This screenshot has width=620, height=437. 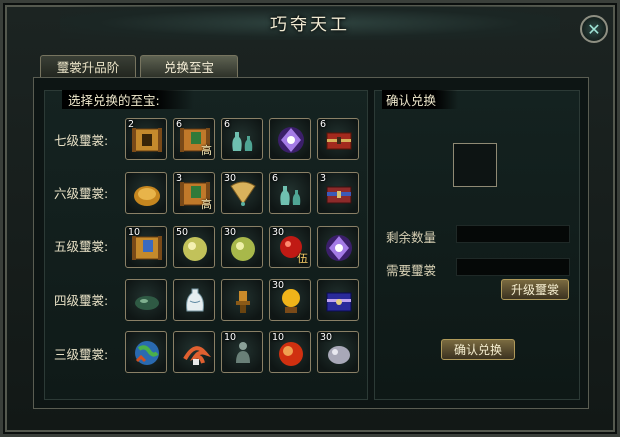 I want to click on row-label-5: 五级璽裳:, so click(x=81, y=246).